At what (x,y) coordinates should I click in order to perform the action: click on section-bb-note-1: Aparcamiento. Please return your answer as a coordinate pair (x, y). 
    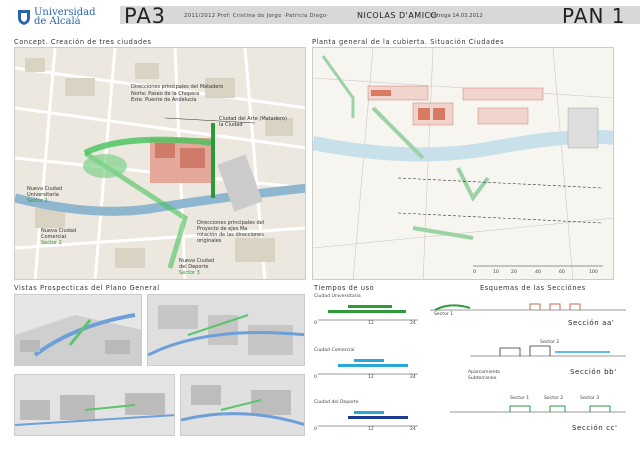
    Looking at the image, I should click on (484, 372).